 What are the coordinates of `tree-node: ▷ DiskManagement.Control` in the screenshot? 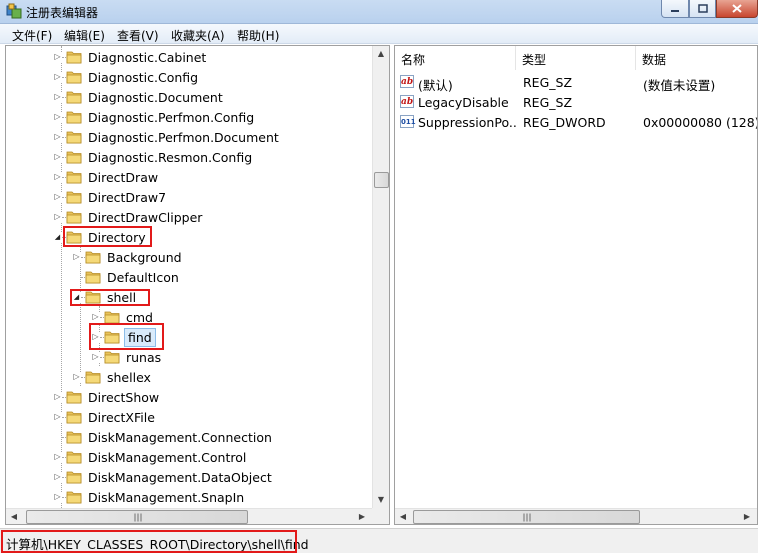 It's located at (189, 457).